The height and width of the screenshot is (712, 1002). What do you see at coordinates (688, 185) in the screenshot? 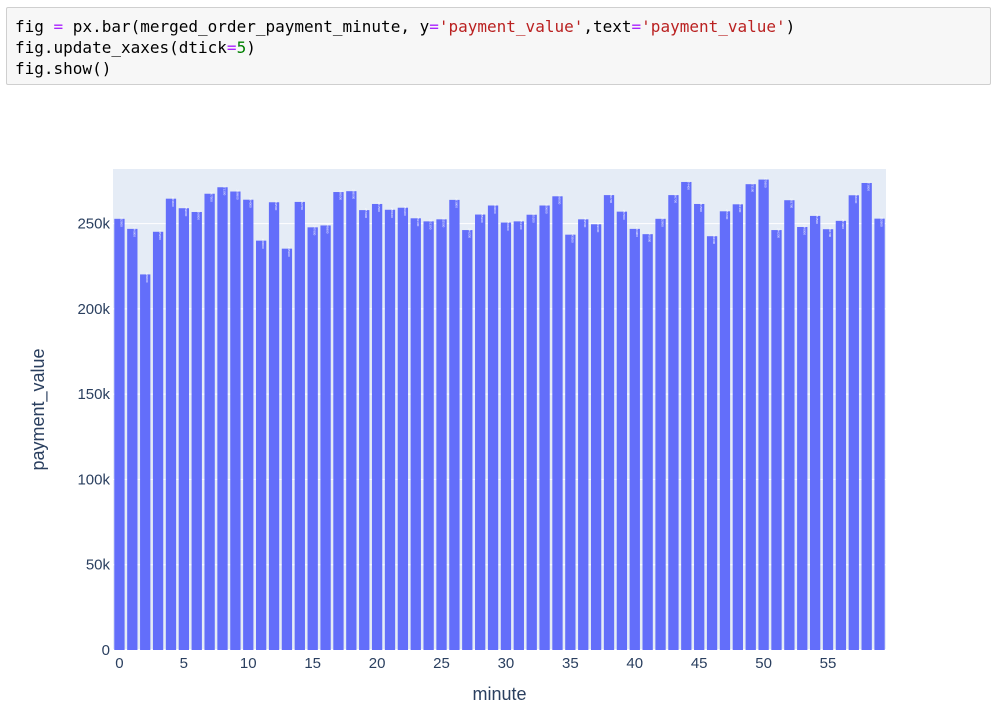
I see `bar-data-label: 274400` at bounding box center [688, 185].